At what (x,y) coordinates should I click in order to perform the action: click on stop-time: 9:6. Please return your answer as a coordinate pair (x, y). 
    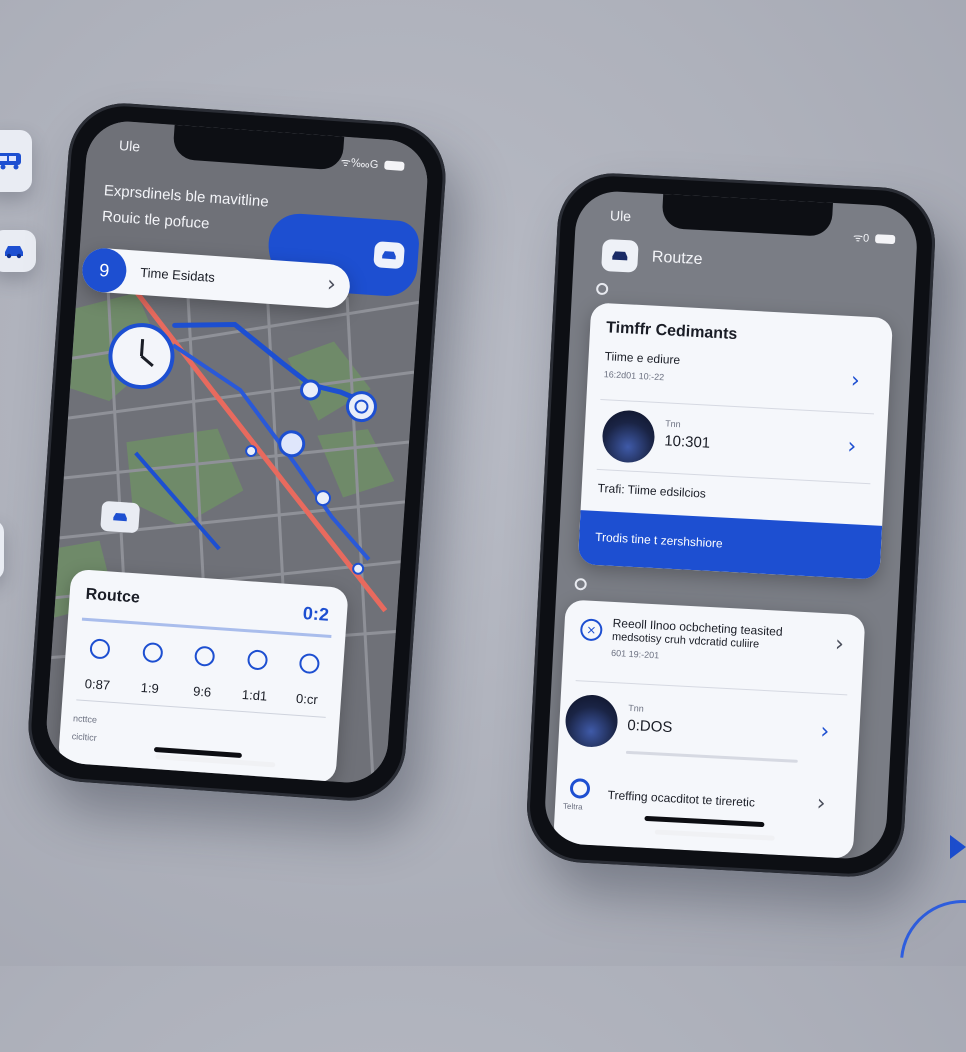
    Looking at the image, I should click on (202, 691).